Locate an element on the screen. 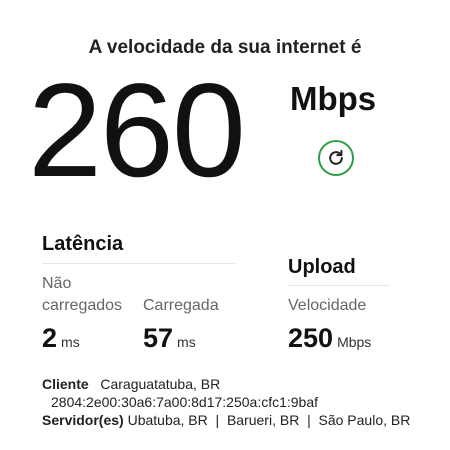 The image size is (450, 450). client-location: Caraguatatuba, BR is located at coordinates (160, 384).